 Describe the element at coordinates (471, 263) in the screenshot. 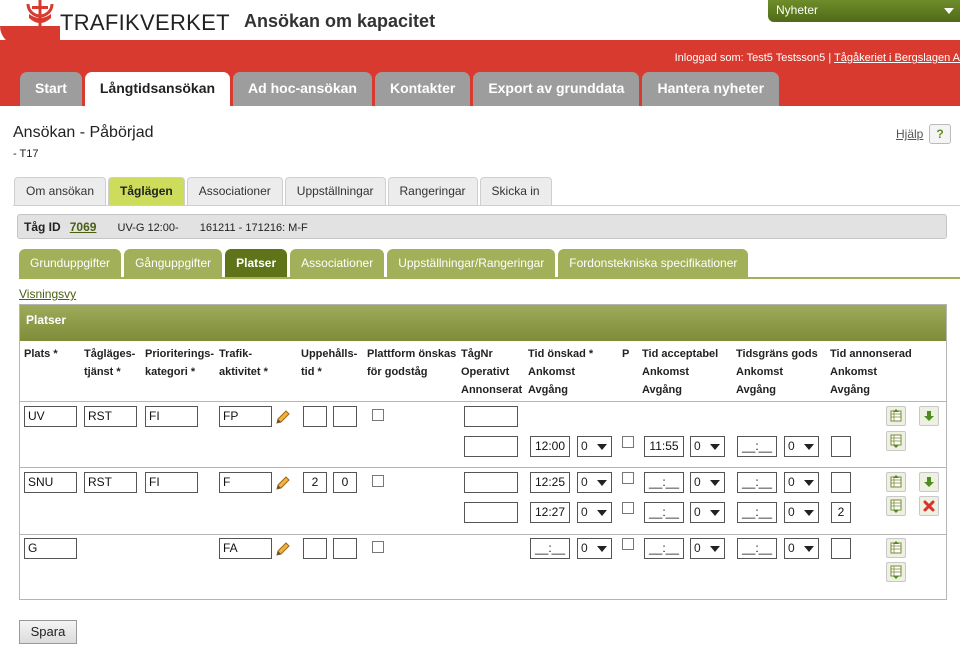

I see `tab-uppstallningar-rangeringar: Uppställningar/Rangeringar` at that location.